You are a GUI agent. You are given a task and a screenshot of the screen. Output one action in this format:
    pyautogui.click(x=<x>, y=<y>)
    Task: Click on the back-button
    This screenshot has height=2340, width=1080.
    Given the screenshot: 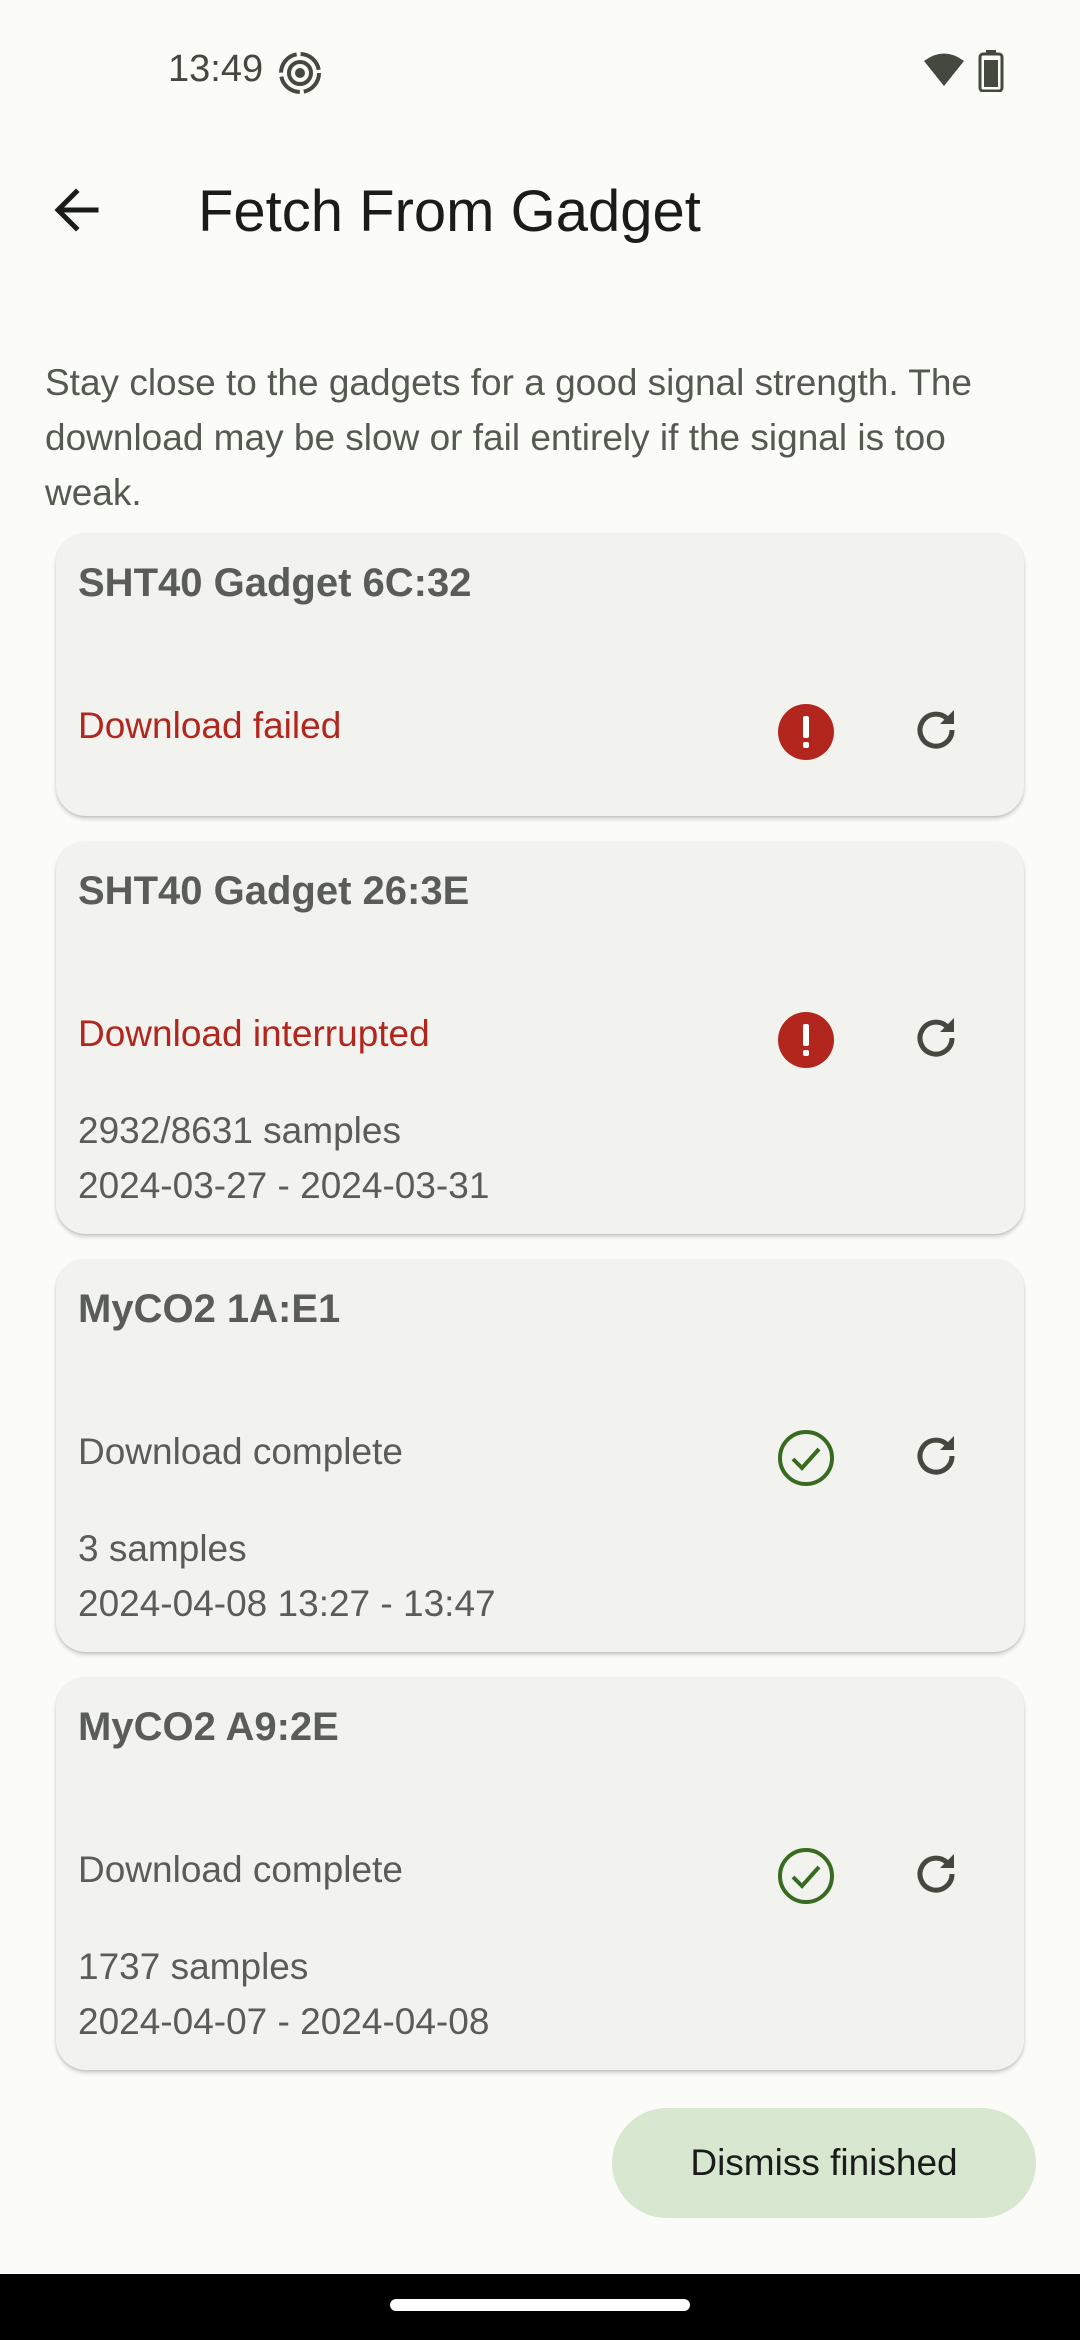 What is the action you would take?
    pyautogui.click(x=76, y=212)
    